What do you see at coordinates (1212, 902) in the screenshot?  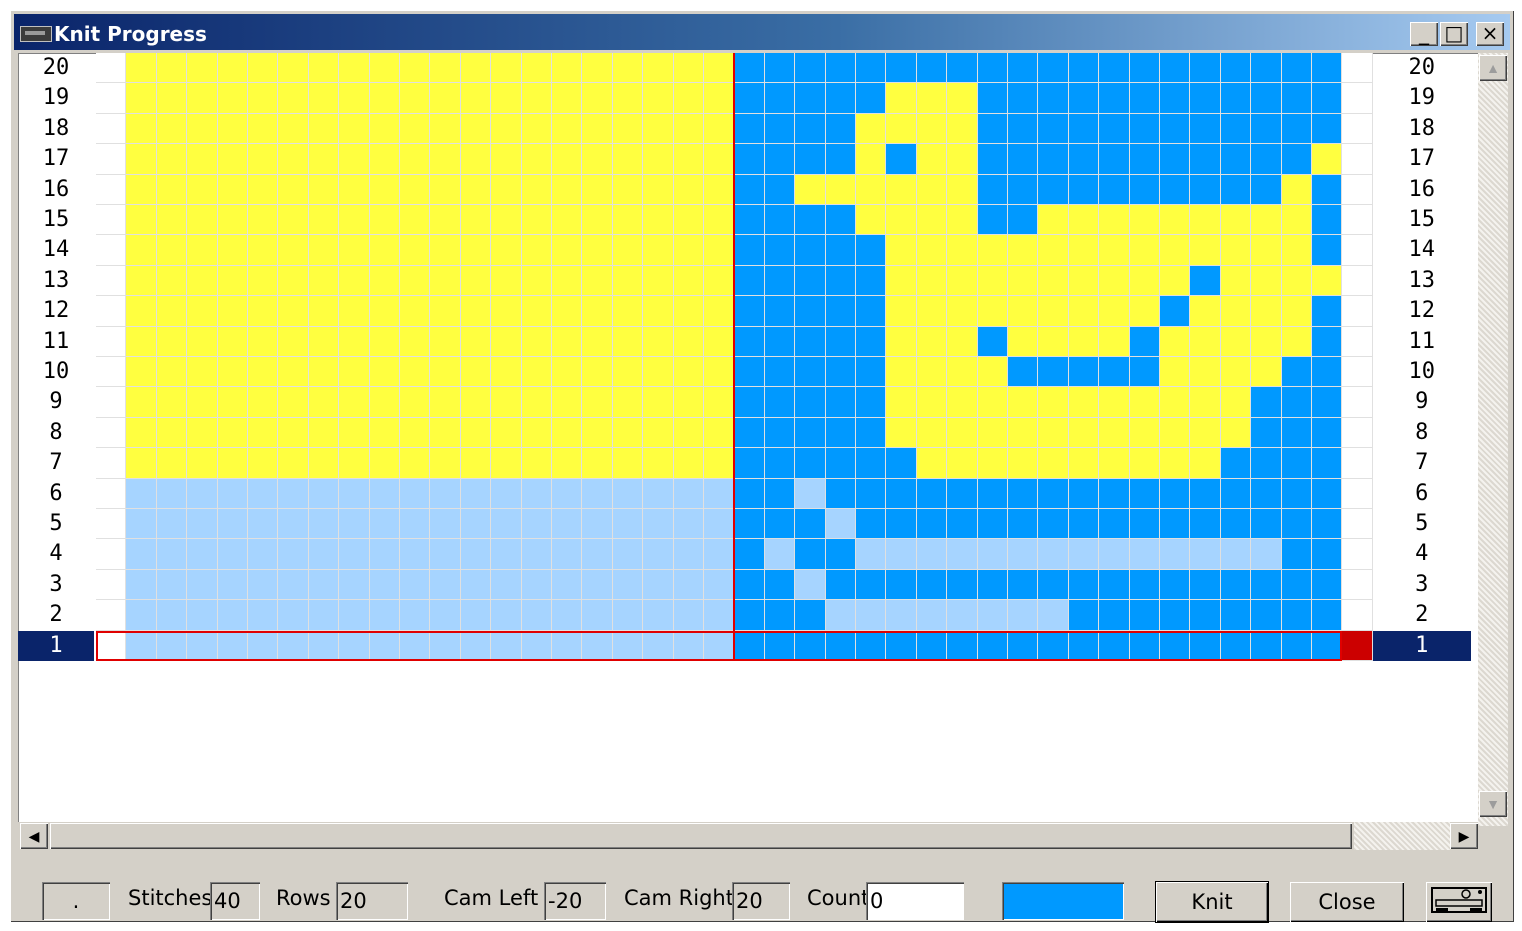 I see `knit-button: Knit` at bounding box center [1212, 902].